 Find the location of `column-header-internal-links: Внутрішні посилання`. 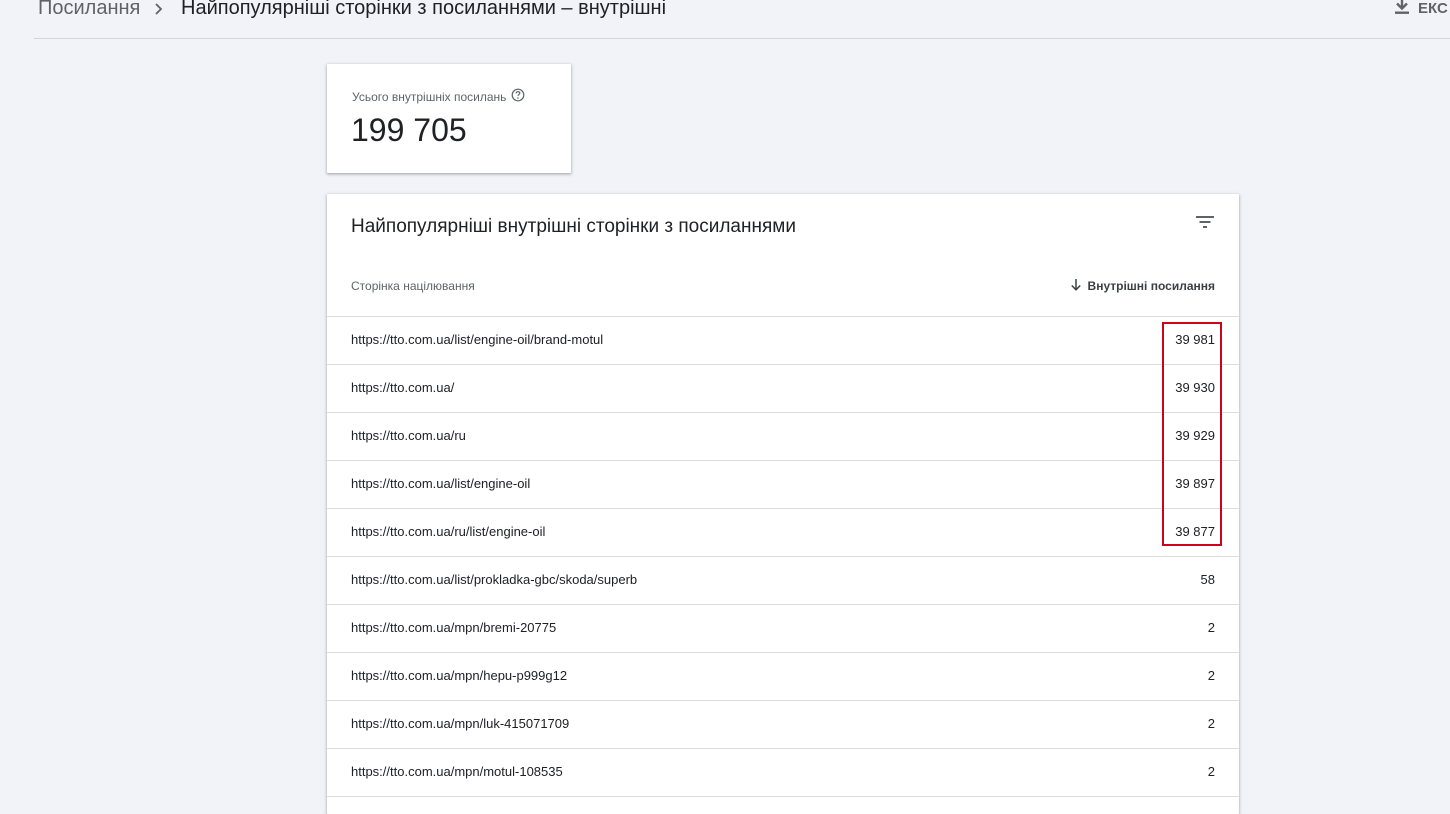

column-header-internal-links: Внутрішні посилання is located at coordinates (1142, 286).